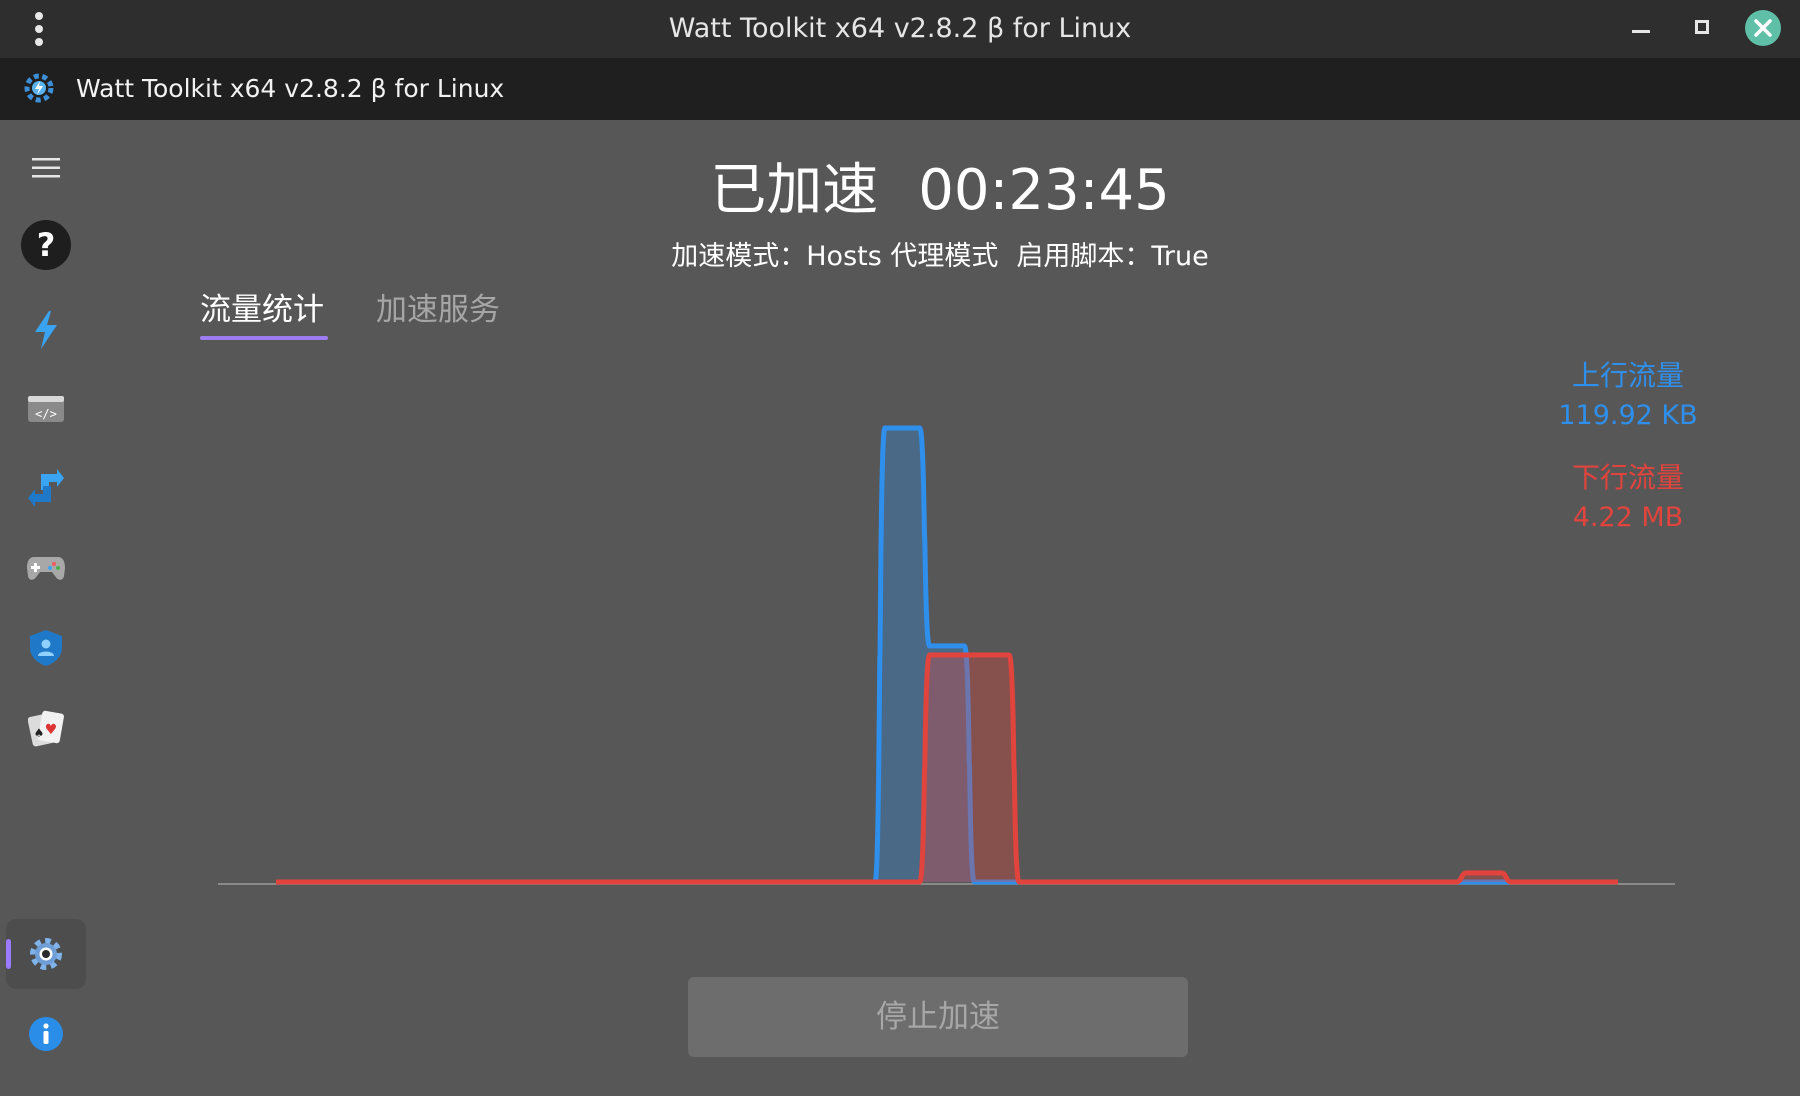  I want to click on window-menu-icon, so click(39, 29).